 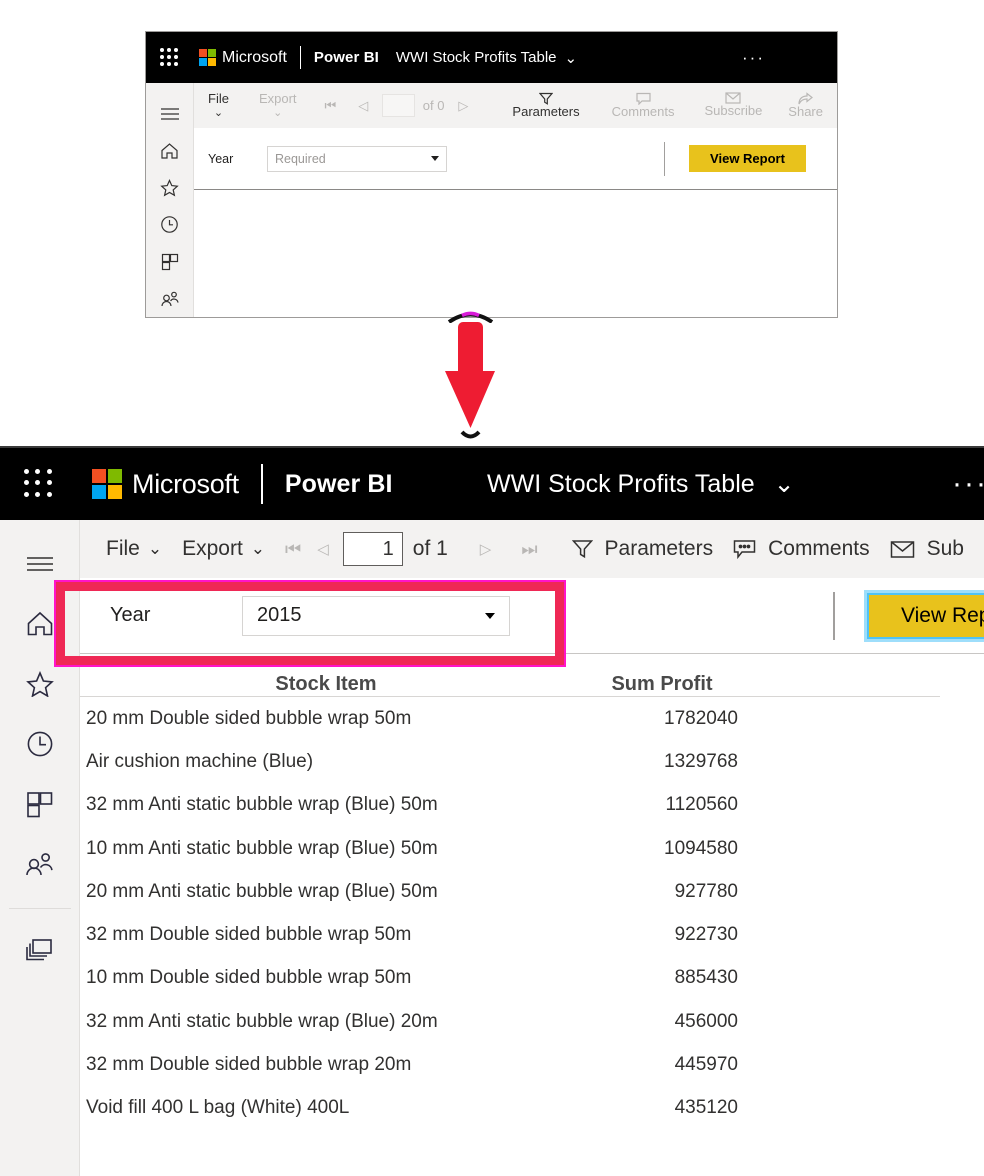 What do you see at coordinates (200, 761) in the screenshot?
I see `cell-stock-item: Air cushion machine (Blue)` at bounding box center [200, 761].